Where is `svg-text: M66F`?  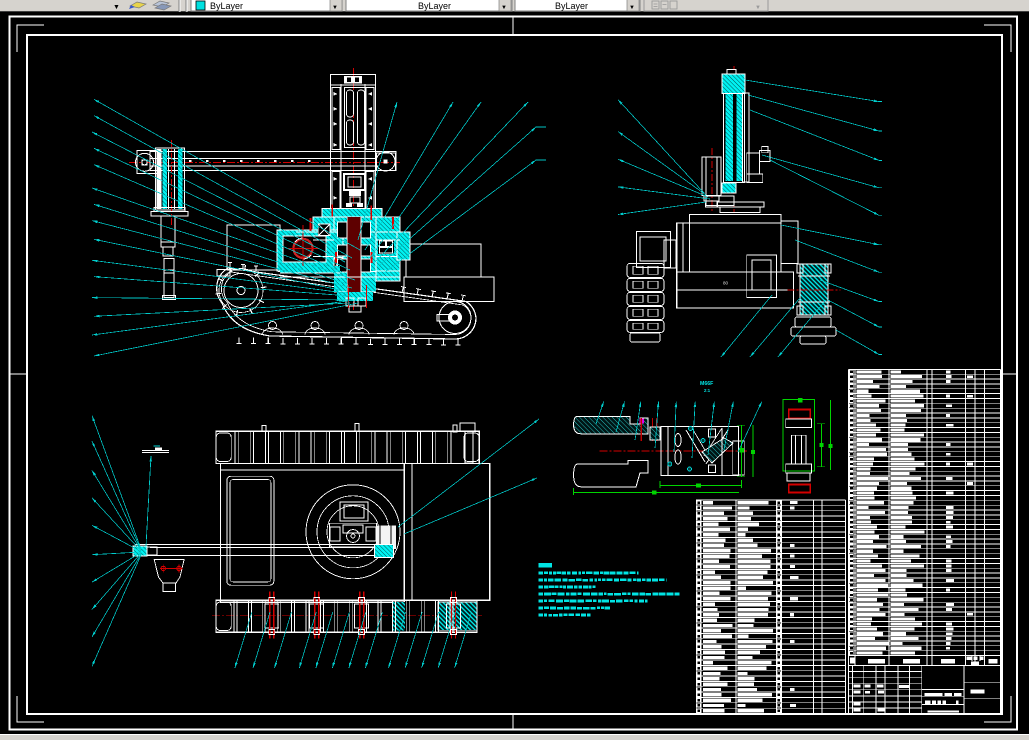 svg-text: M66F is located at coordinates (706, 384).